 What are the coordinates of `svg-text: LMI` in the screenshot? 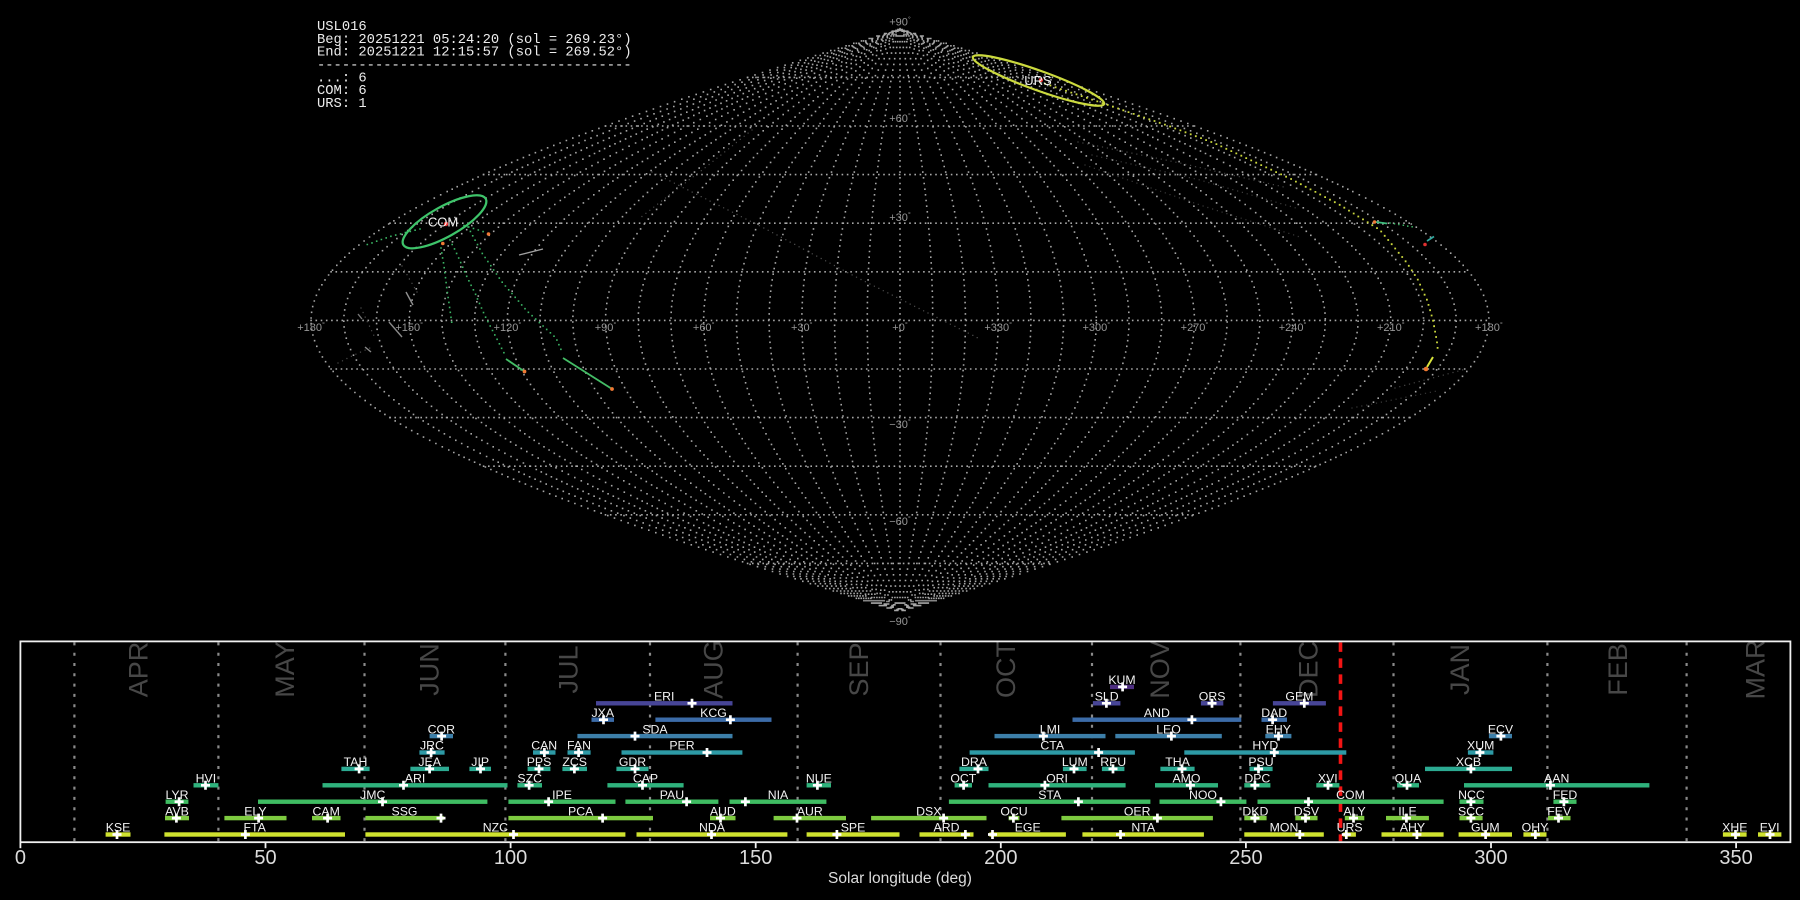 It's located at (1050, 729).